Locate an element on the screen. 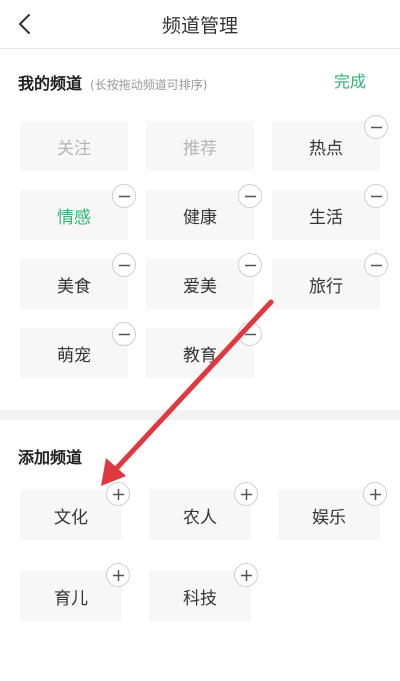 This screenshot has width=400, height=681. annotation-arrow-icon is located at coordinates (187, 392).